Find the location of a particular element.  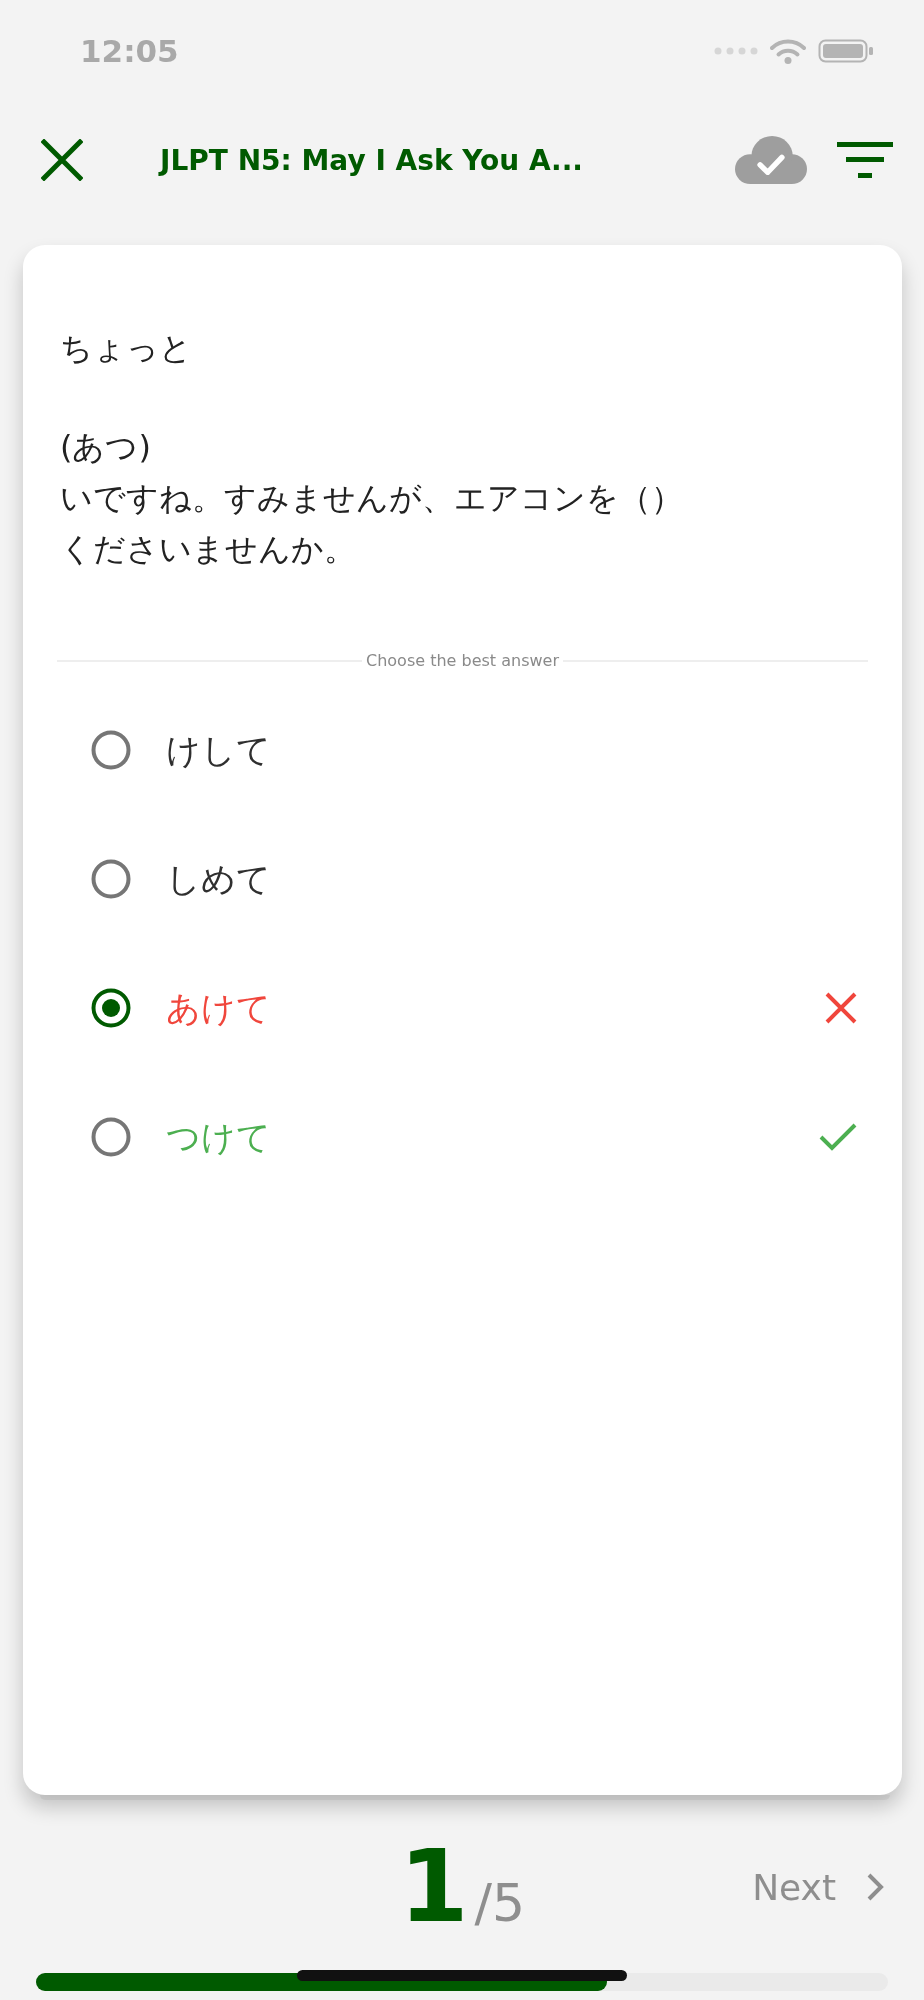

signal-icon is located at coordinates (736, 51).